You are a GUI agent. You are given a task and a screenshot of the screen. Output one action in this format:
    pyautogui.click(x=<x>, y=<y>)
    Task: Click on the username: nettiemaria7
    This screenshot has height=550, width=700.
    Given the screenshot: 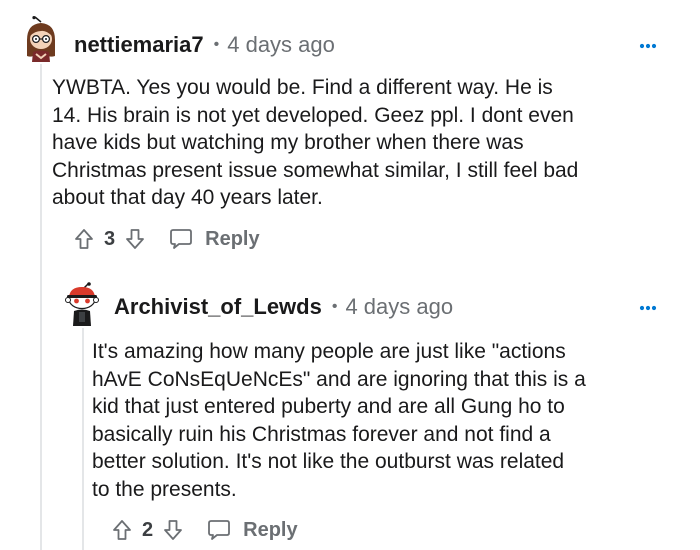 What is the action you would take?
    pyautogui.click(x=139, y=45)
    